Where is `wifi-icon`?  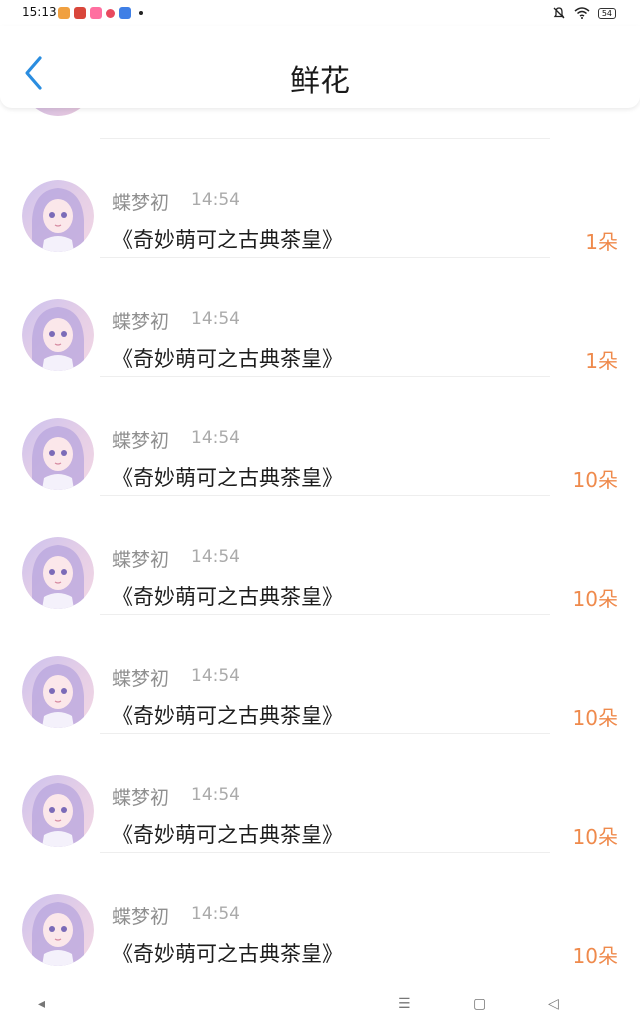 wifi-icon is located at coordinates (582, 13).